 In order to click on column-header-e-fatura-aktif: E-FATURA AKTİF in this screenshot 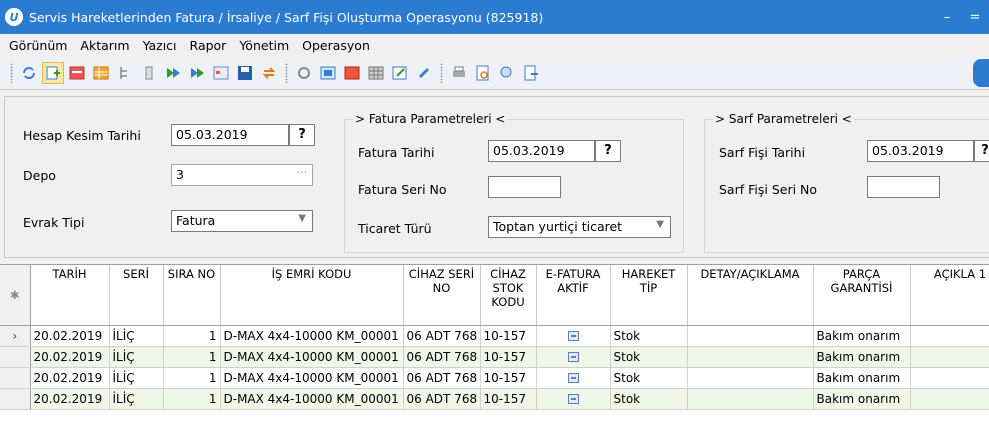, I will do `click(573, 295)`.